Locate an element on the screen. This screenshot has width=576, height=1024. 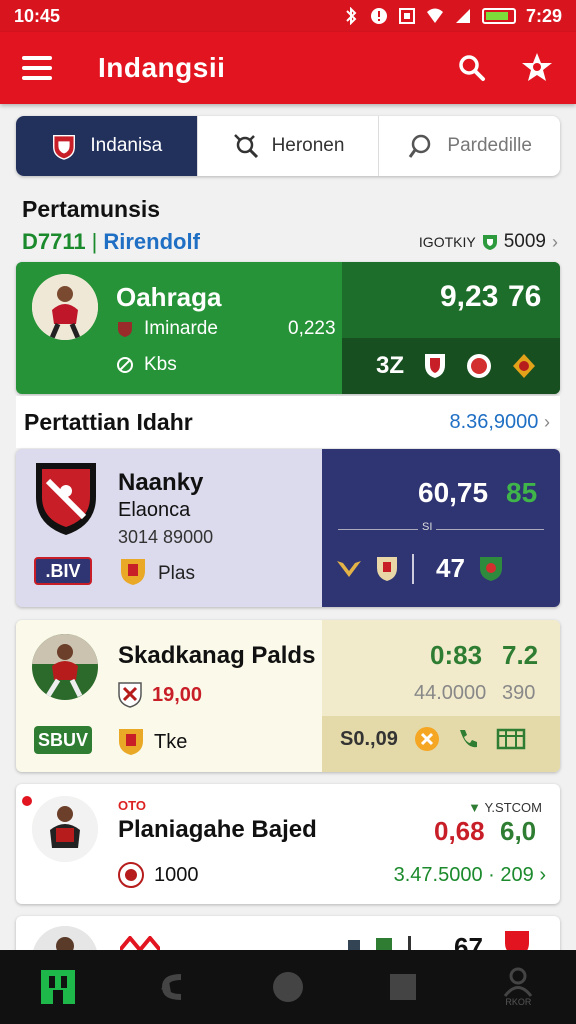
strip-items: S0.,09 is located at coordinates (433, 739).